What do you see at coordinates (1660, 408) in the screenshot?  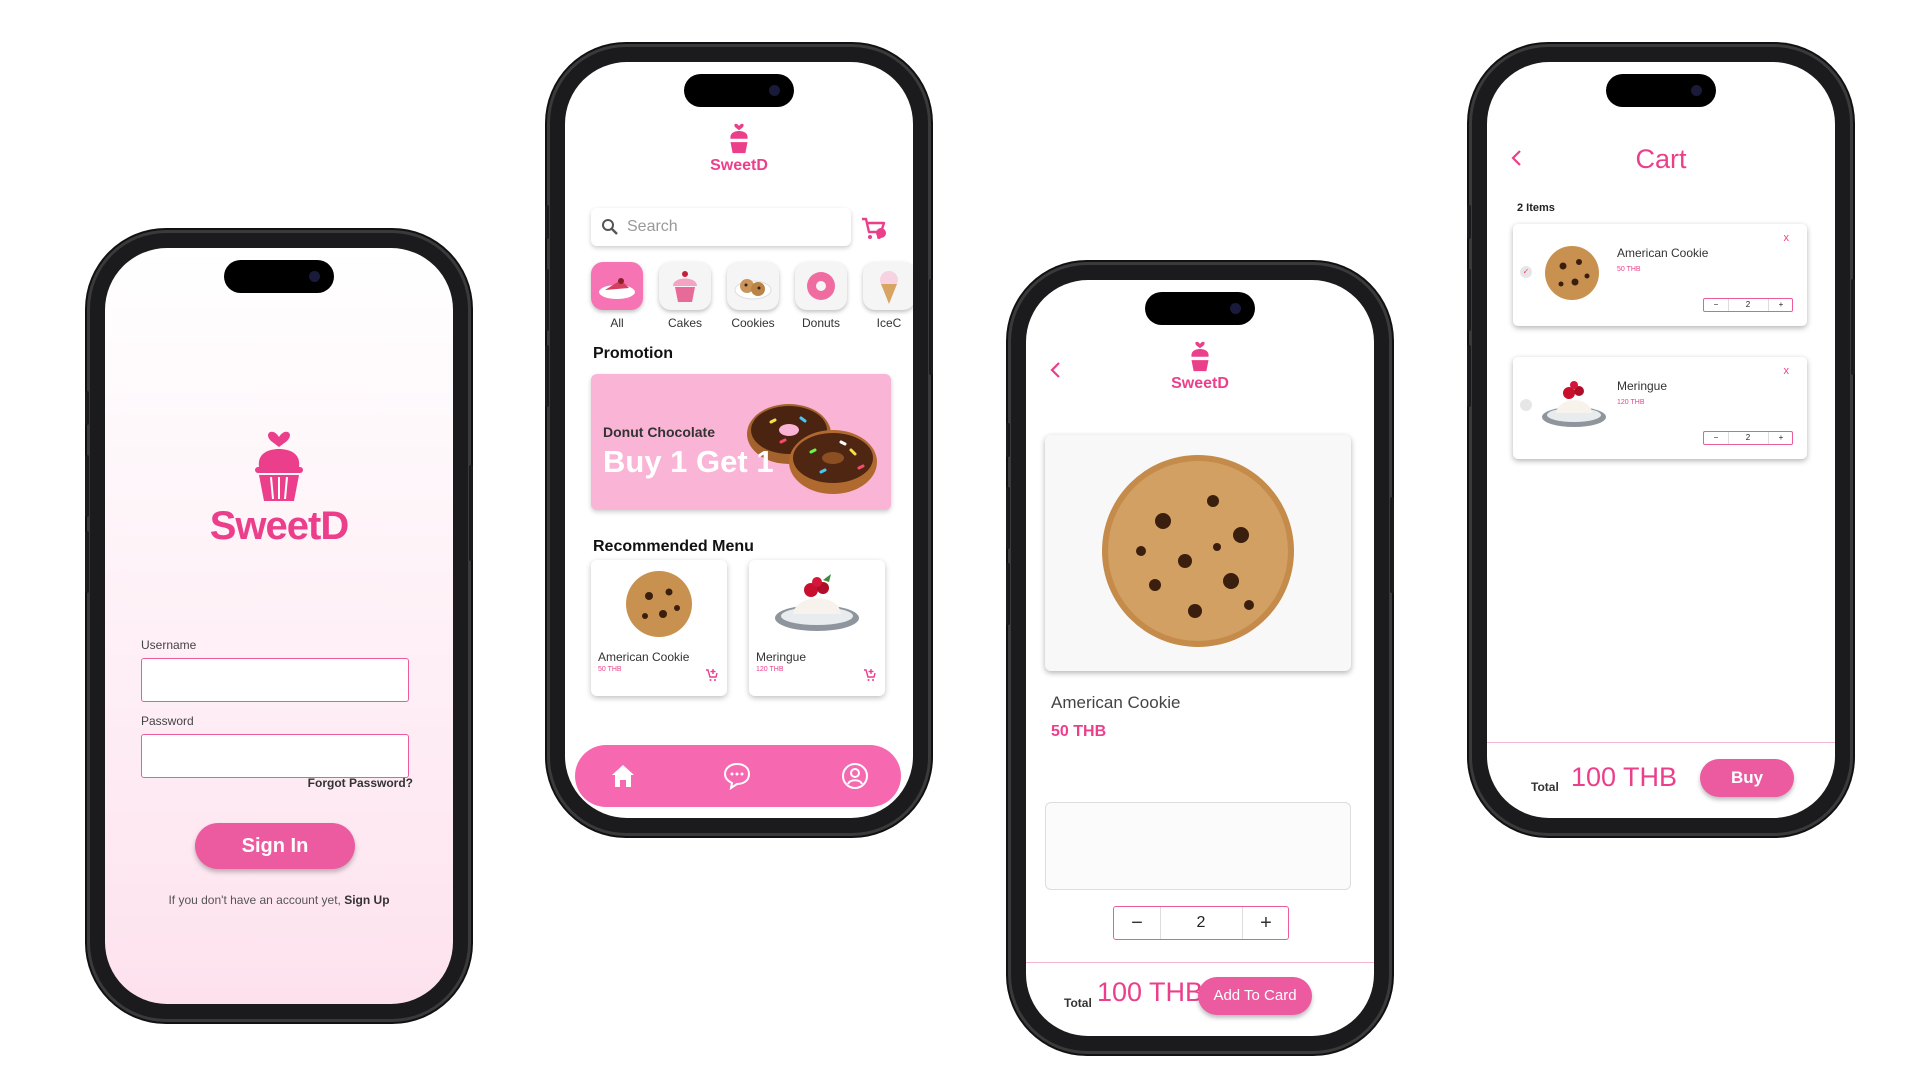 I see `cart-item-meringue: x Meringue 120 THB − 2 +` at bounding box center [1660, 408].